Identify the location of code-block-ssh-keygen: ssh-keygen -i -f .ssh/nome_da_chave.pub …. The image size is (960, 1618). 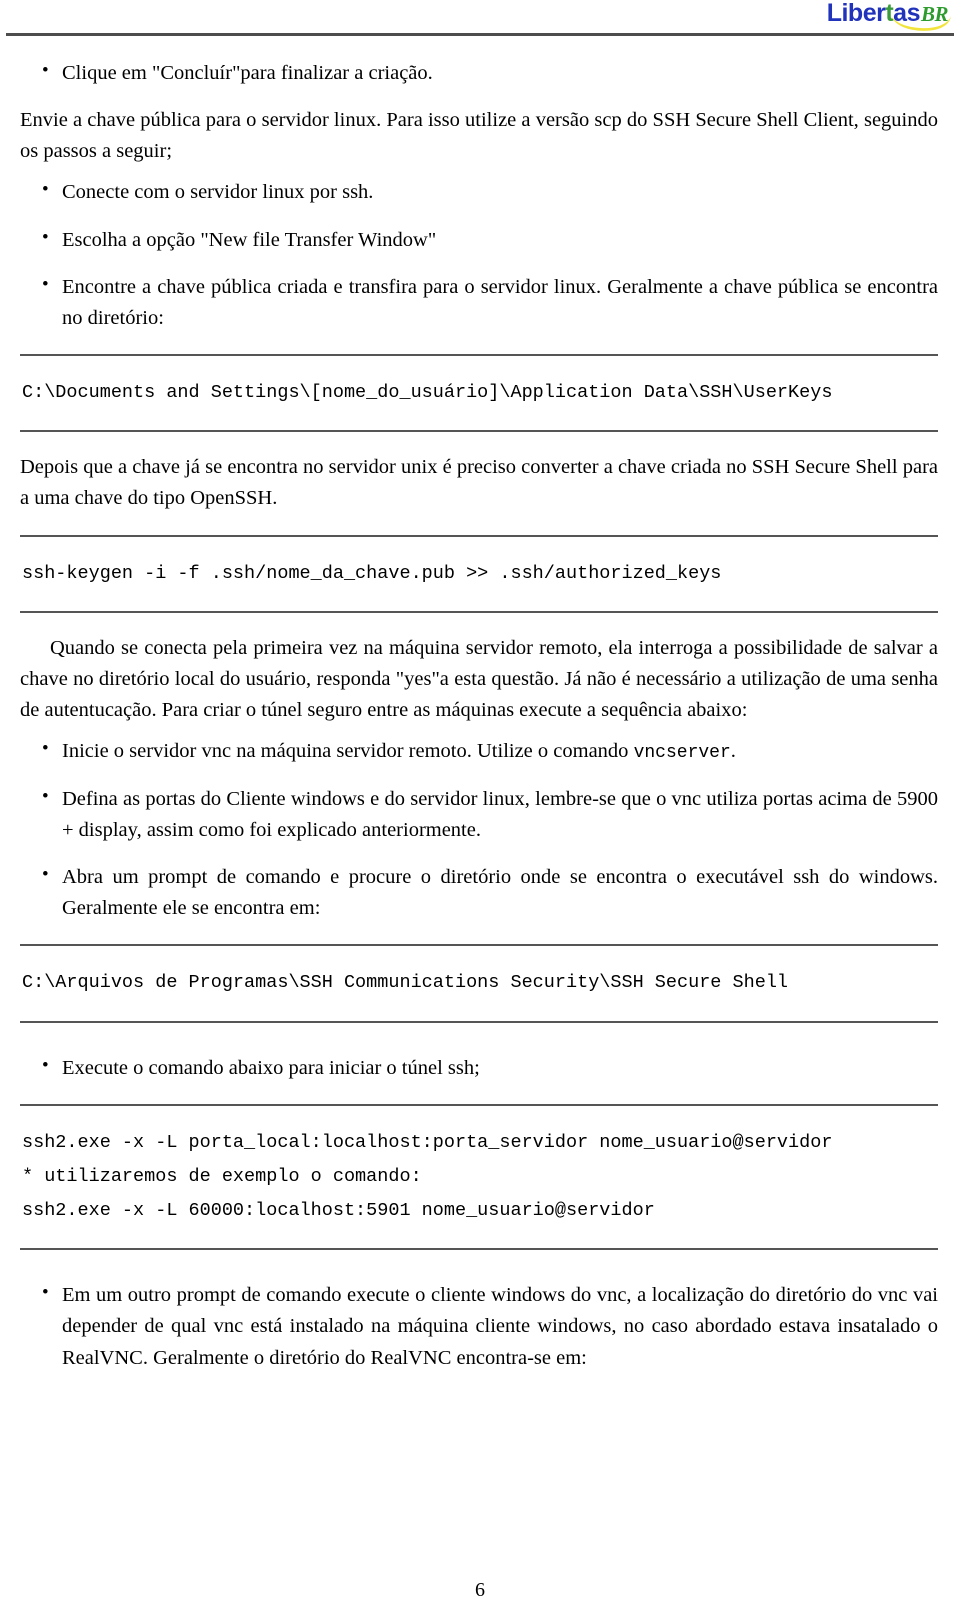
(479, 573).